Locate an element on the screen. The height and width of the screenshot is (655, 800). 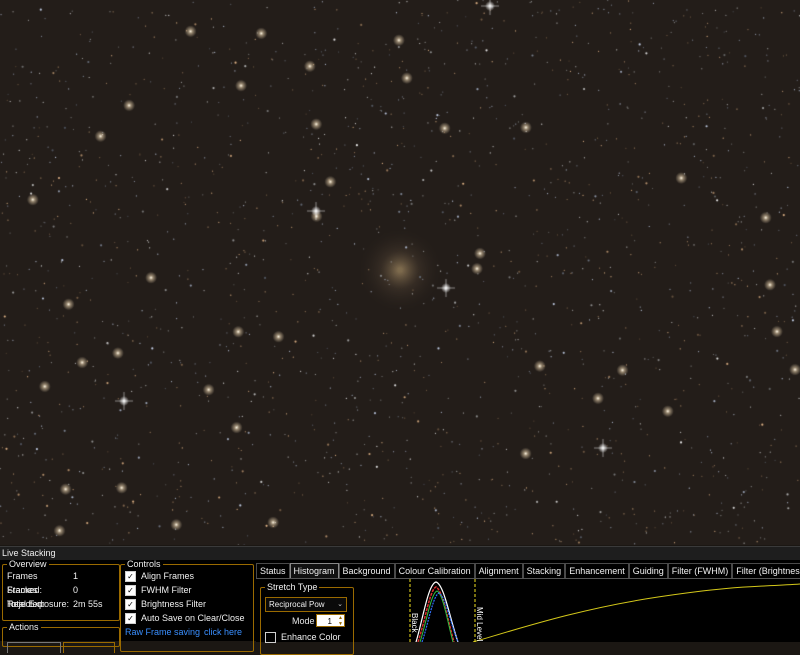
enhance-color-option: Enhance Color is located at coordinates (303, 637).